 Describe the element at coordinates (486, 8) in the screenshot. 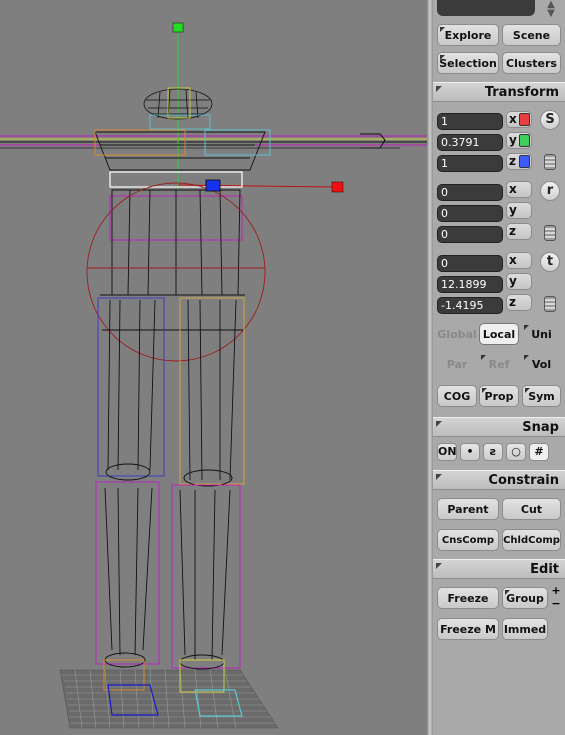

I see `top-field` at that location.